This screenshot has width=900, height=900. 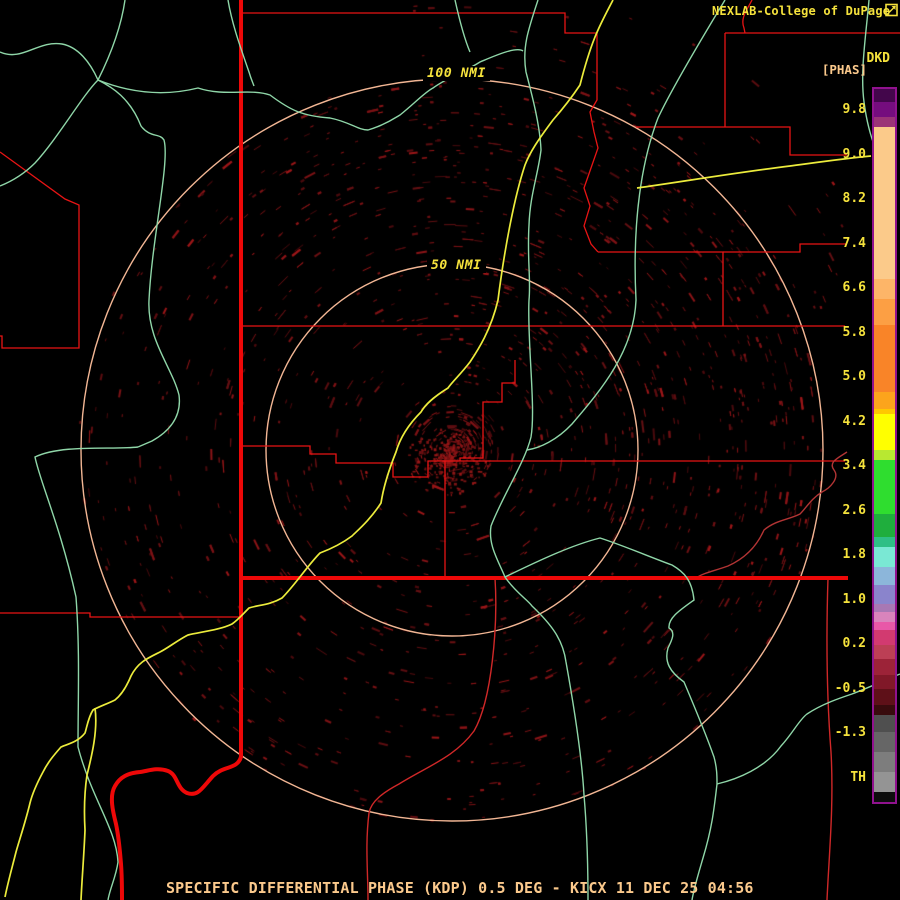 I want to click on cod-flag-icon, so click(x=891, y=10).